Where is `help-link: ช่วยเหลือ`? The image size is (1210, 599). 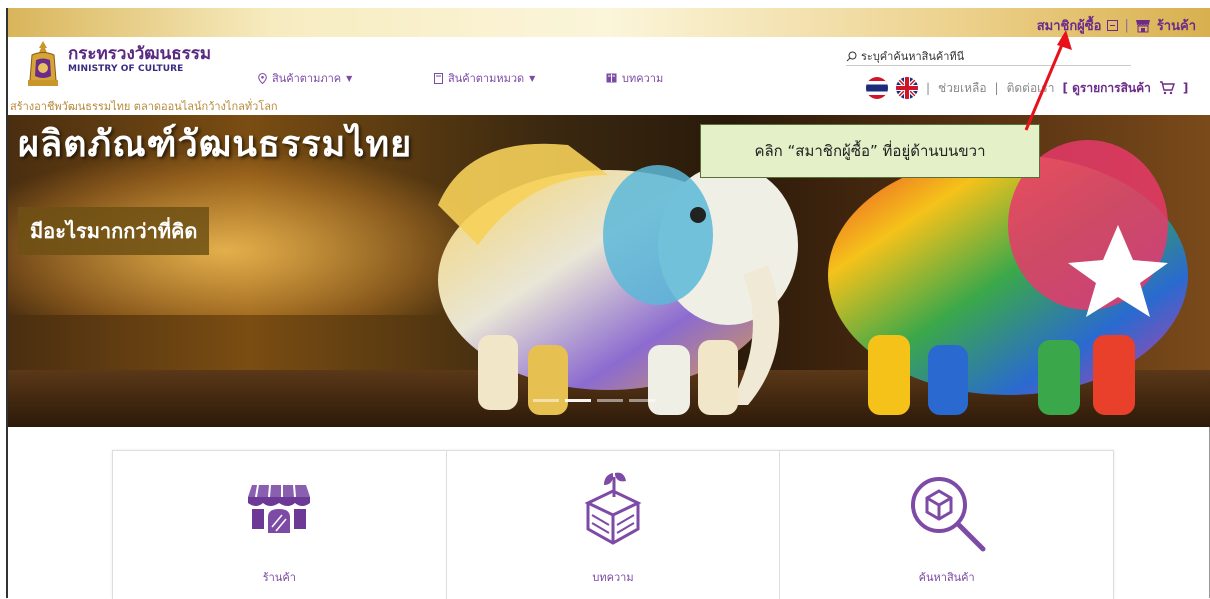
help-link: ช่วยเหลือ is located at coordinates (962, 88).